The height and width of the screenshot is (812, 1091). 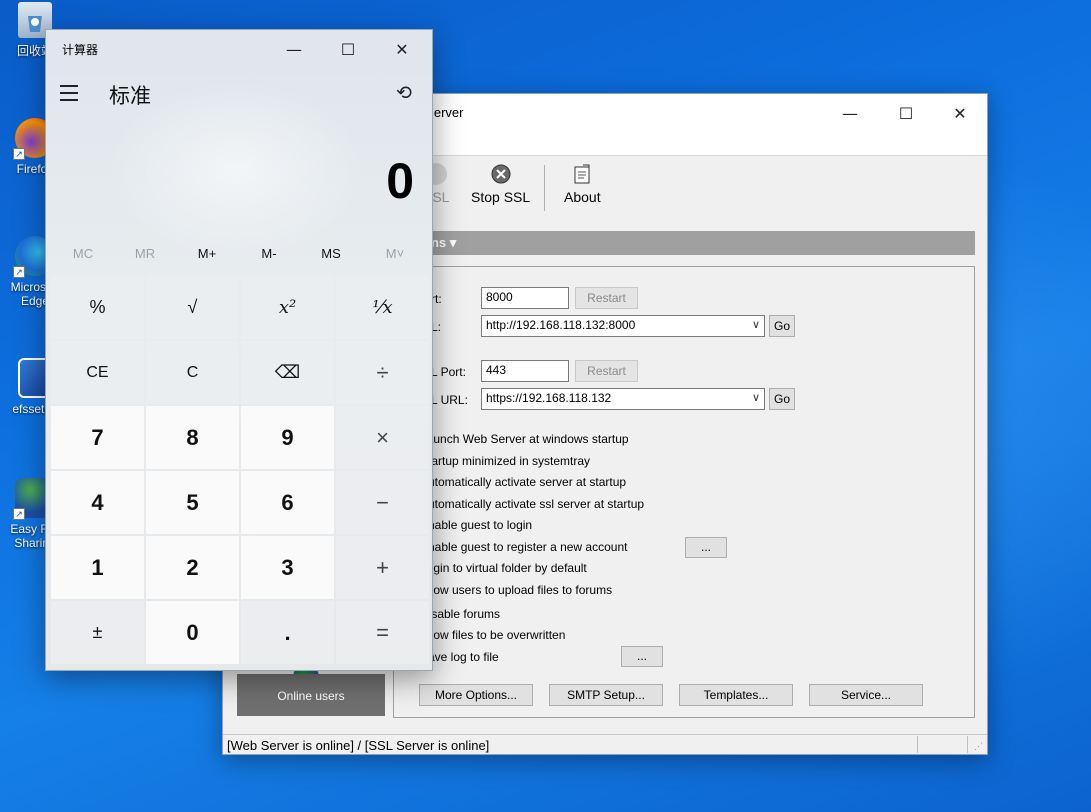 I want to click on checkbox-label: Enable guest to register a new account, so click(x=524, y=547).